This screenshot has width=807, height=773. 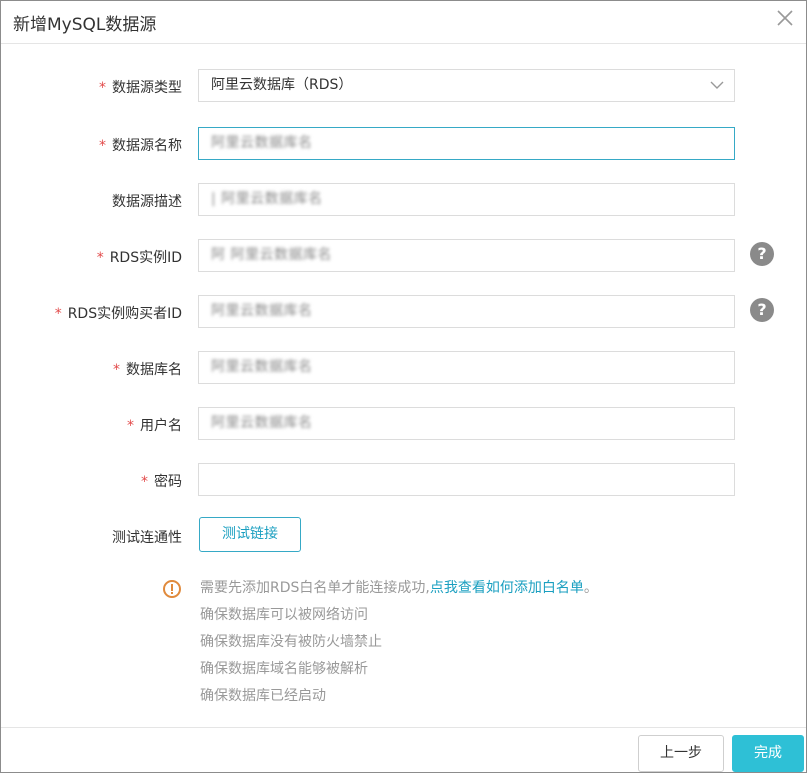 I want to click on tip-item: 确保数据库可以被网络访问, so click(x=284, y=615).